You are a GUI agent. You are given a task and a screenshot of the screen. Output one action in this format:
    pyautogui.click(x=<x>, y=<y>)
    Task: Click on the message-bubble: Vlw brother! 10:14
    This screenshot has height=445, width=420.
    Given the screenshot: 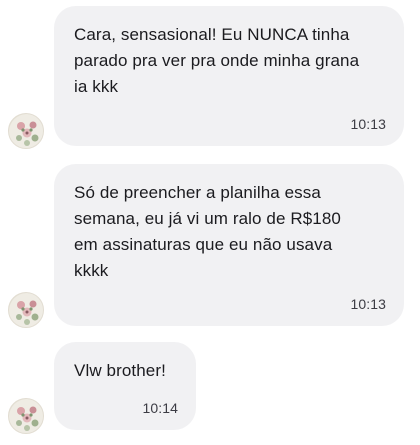 What is the action you would take?
    pyautogui.click(x=125, y=386)
    